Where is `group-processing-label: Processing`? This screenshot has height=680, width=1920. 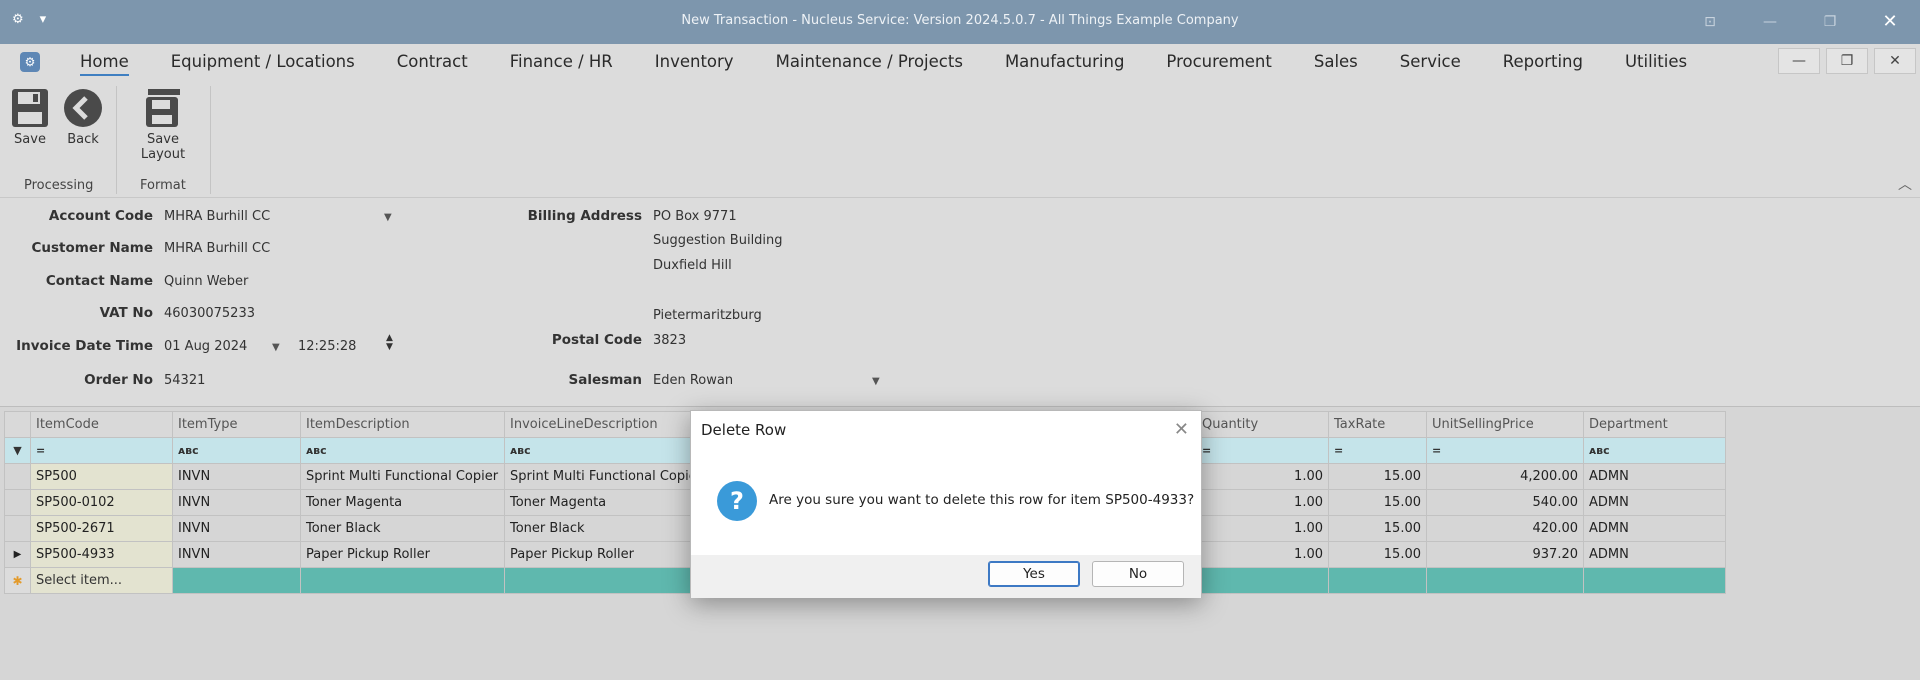
group-processing-label: Processing is located at coordinates (59, 185).